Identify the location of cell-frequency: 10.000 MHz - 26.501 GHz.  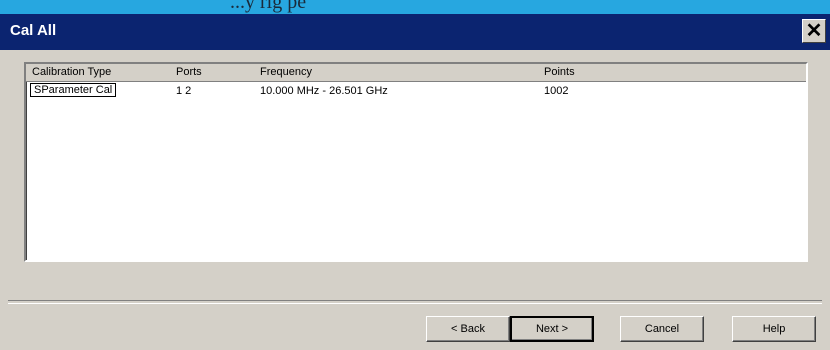
(324, 91).